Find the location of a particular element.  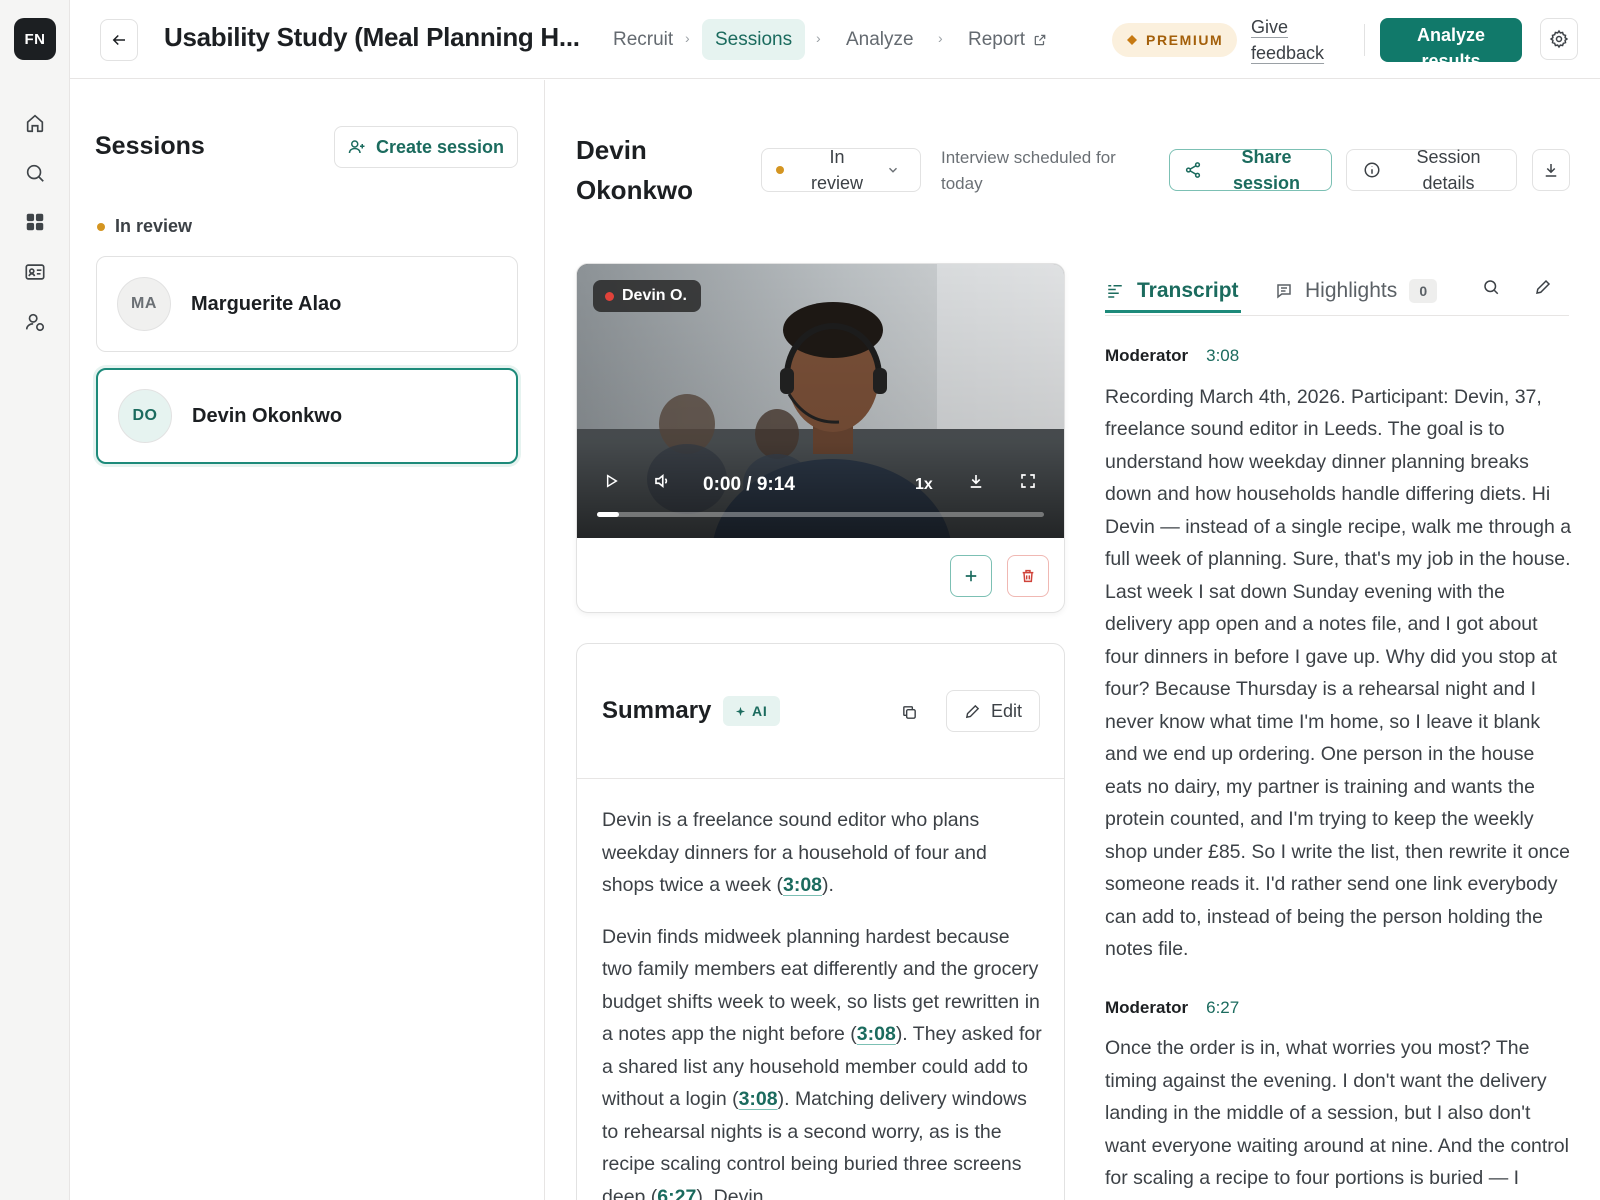

id-card-icon is located at coordinates (35, 272).